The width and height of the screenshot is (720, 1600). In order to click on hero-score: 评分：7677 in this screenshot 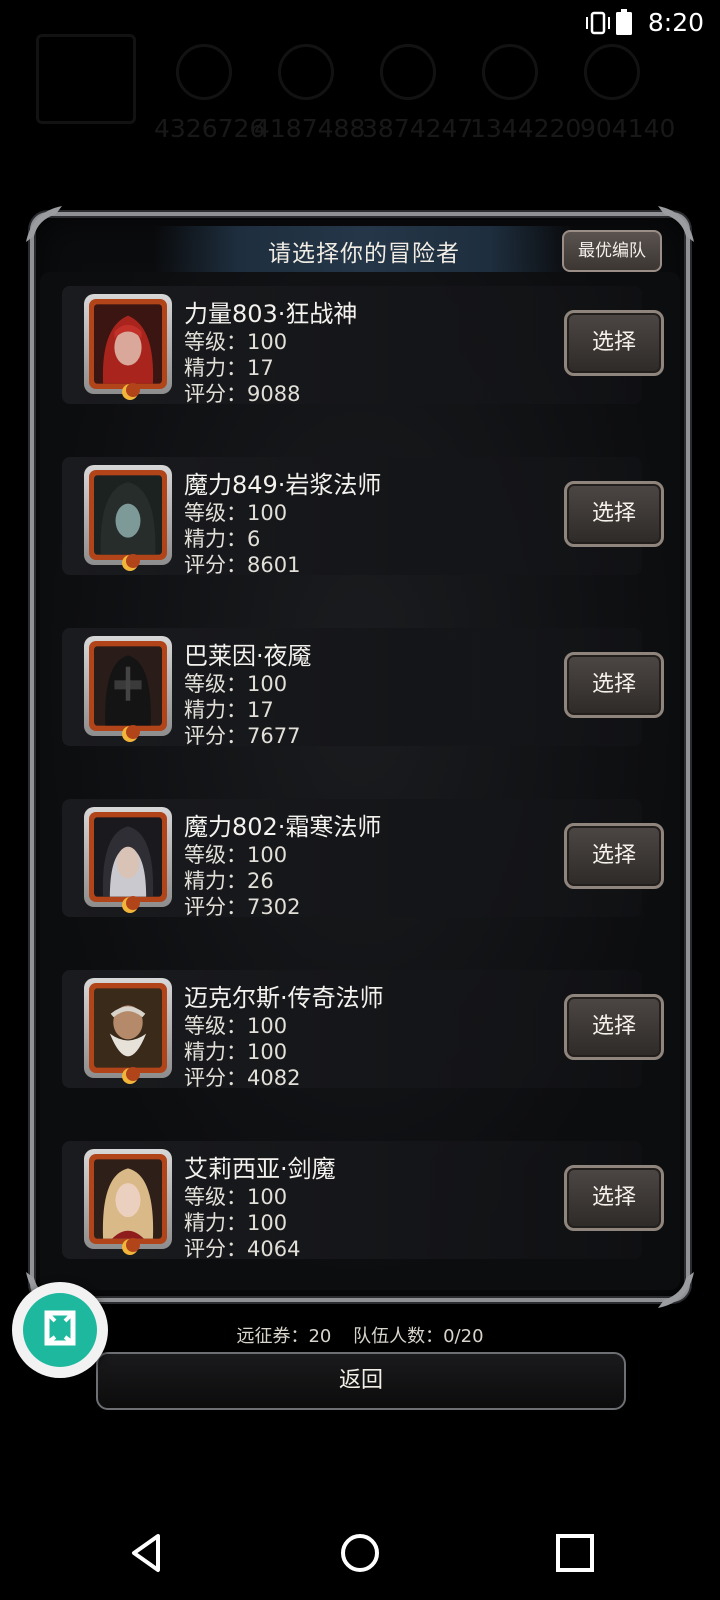, I will do `click(242, 736)`.